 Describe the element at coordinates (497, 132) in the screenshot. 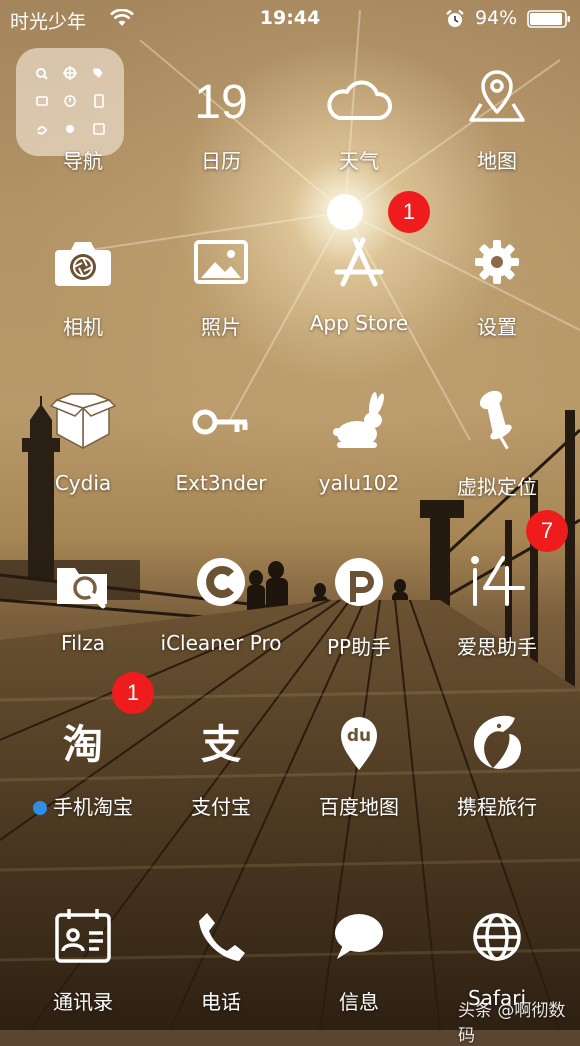

I see `app-maps: 地图` at that location.